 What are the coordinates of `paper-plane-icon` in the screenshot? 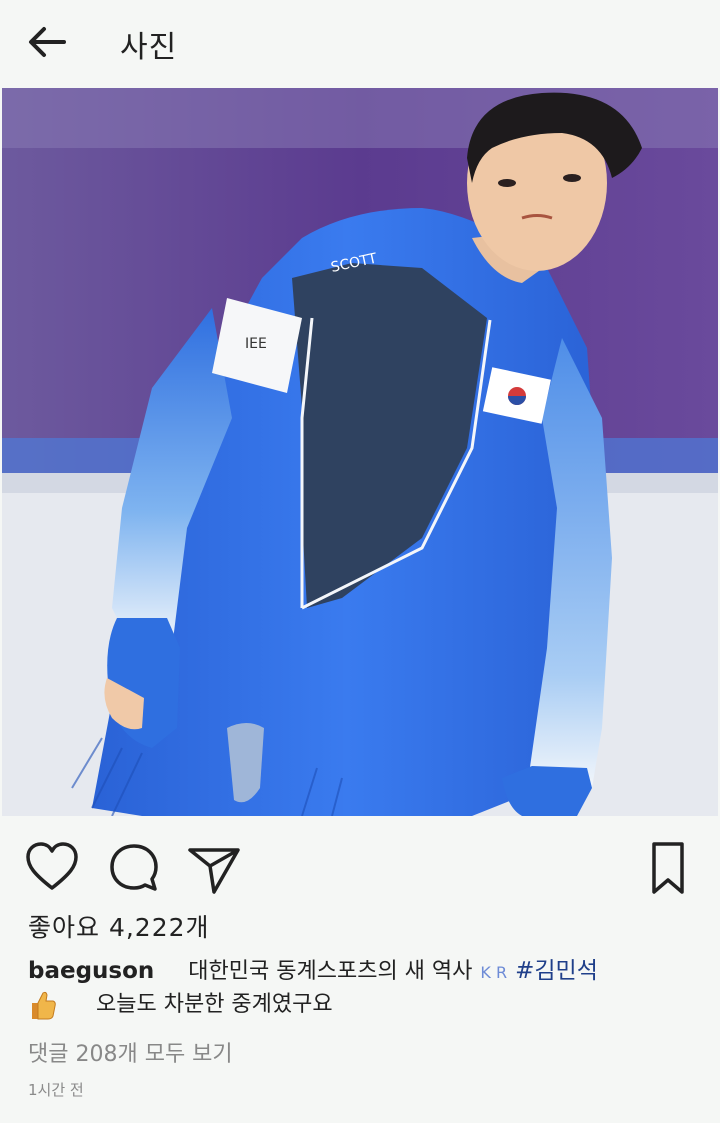 It's located at (214, 871).